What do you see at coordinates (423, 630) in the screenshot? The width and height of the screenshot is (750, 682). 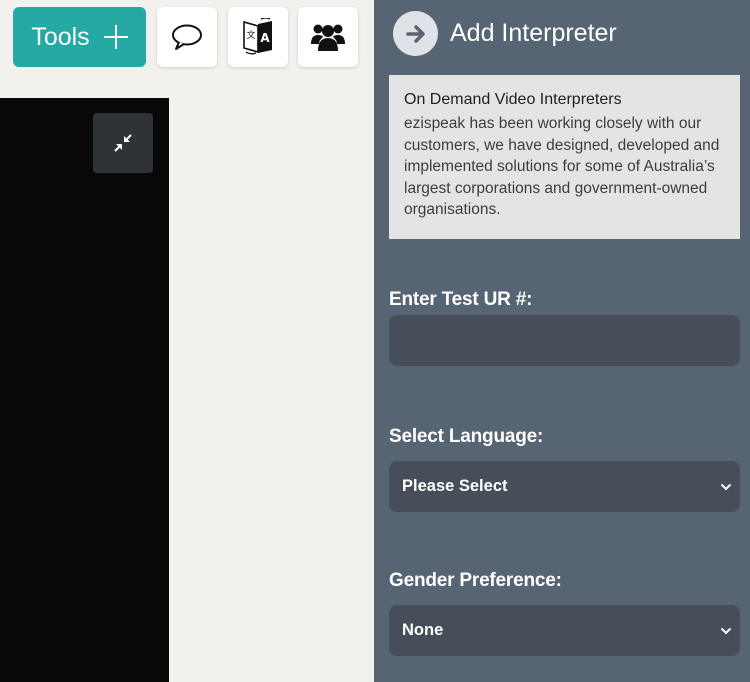 I see `gender-selected-value: None` at bounding box center [423, 630].